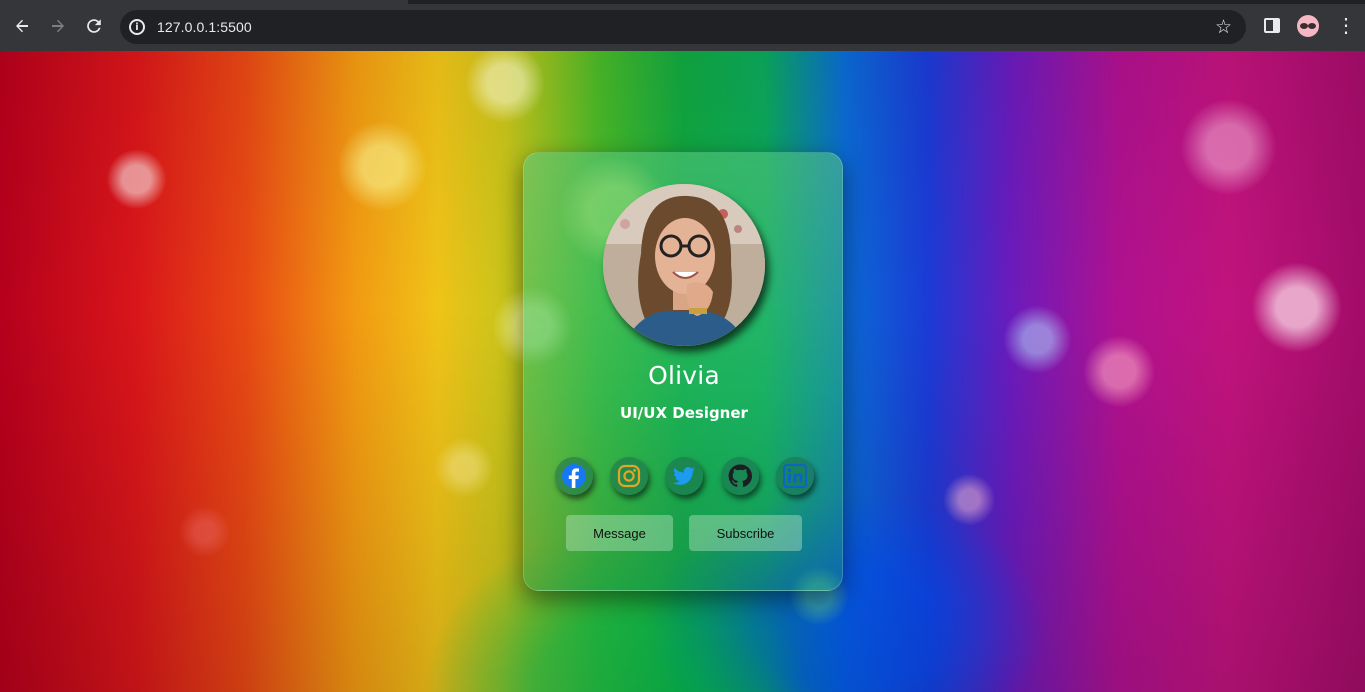 This screenshot has height=692, width=1365. What do you see at coordinates (1308, 26) in the screenshot?
I see `profile-avatar` at bounding box center [1308, 26].